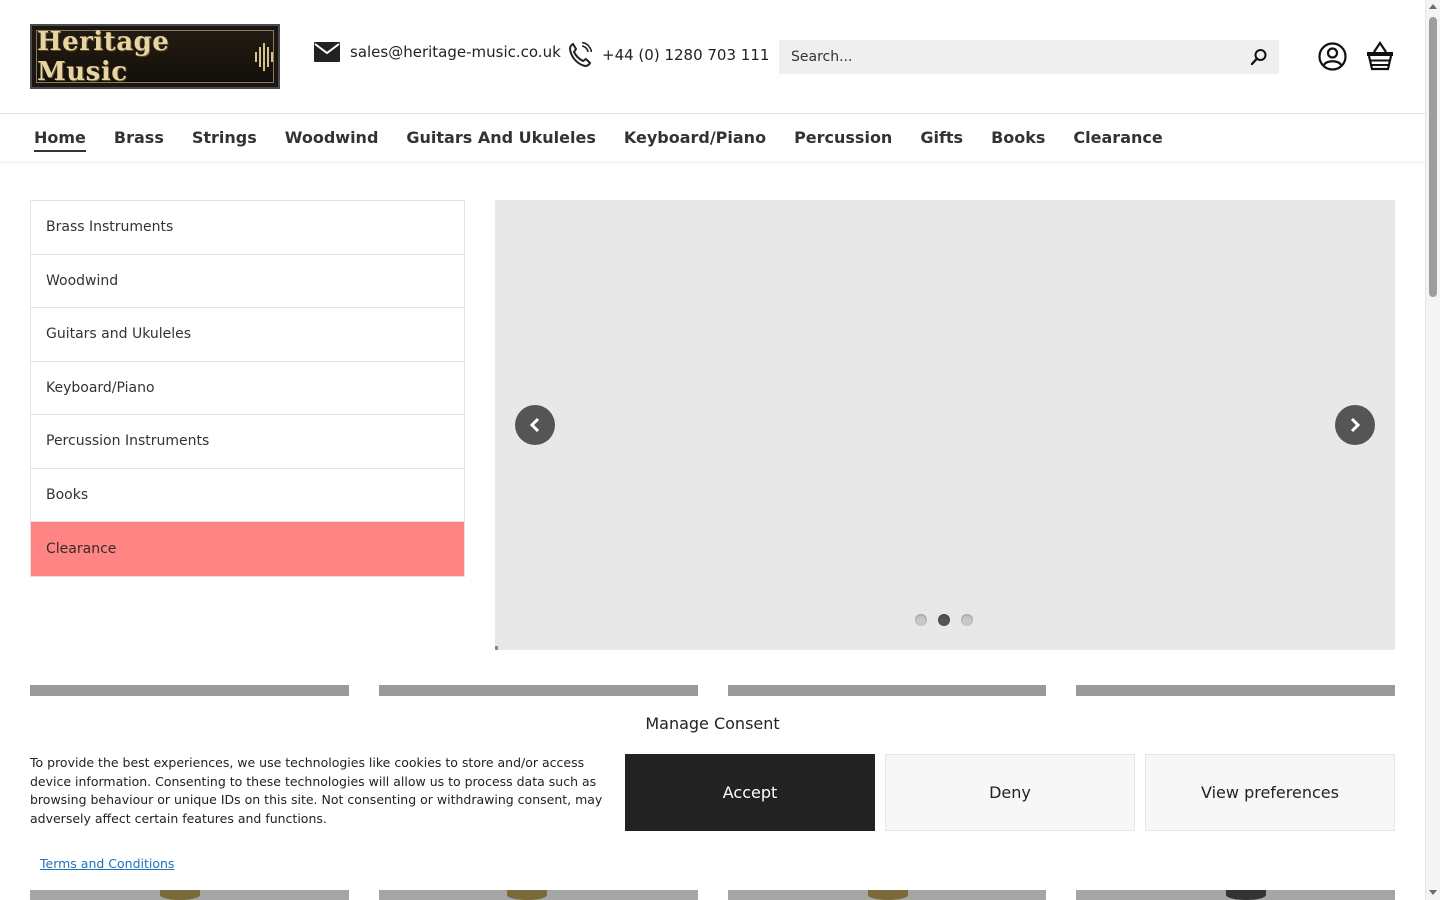 Image resolution: width=1440 pixels, height=900 pixels. I want to click on envelope-icon, so click(327, 52).